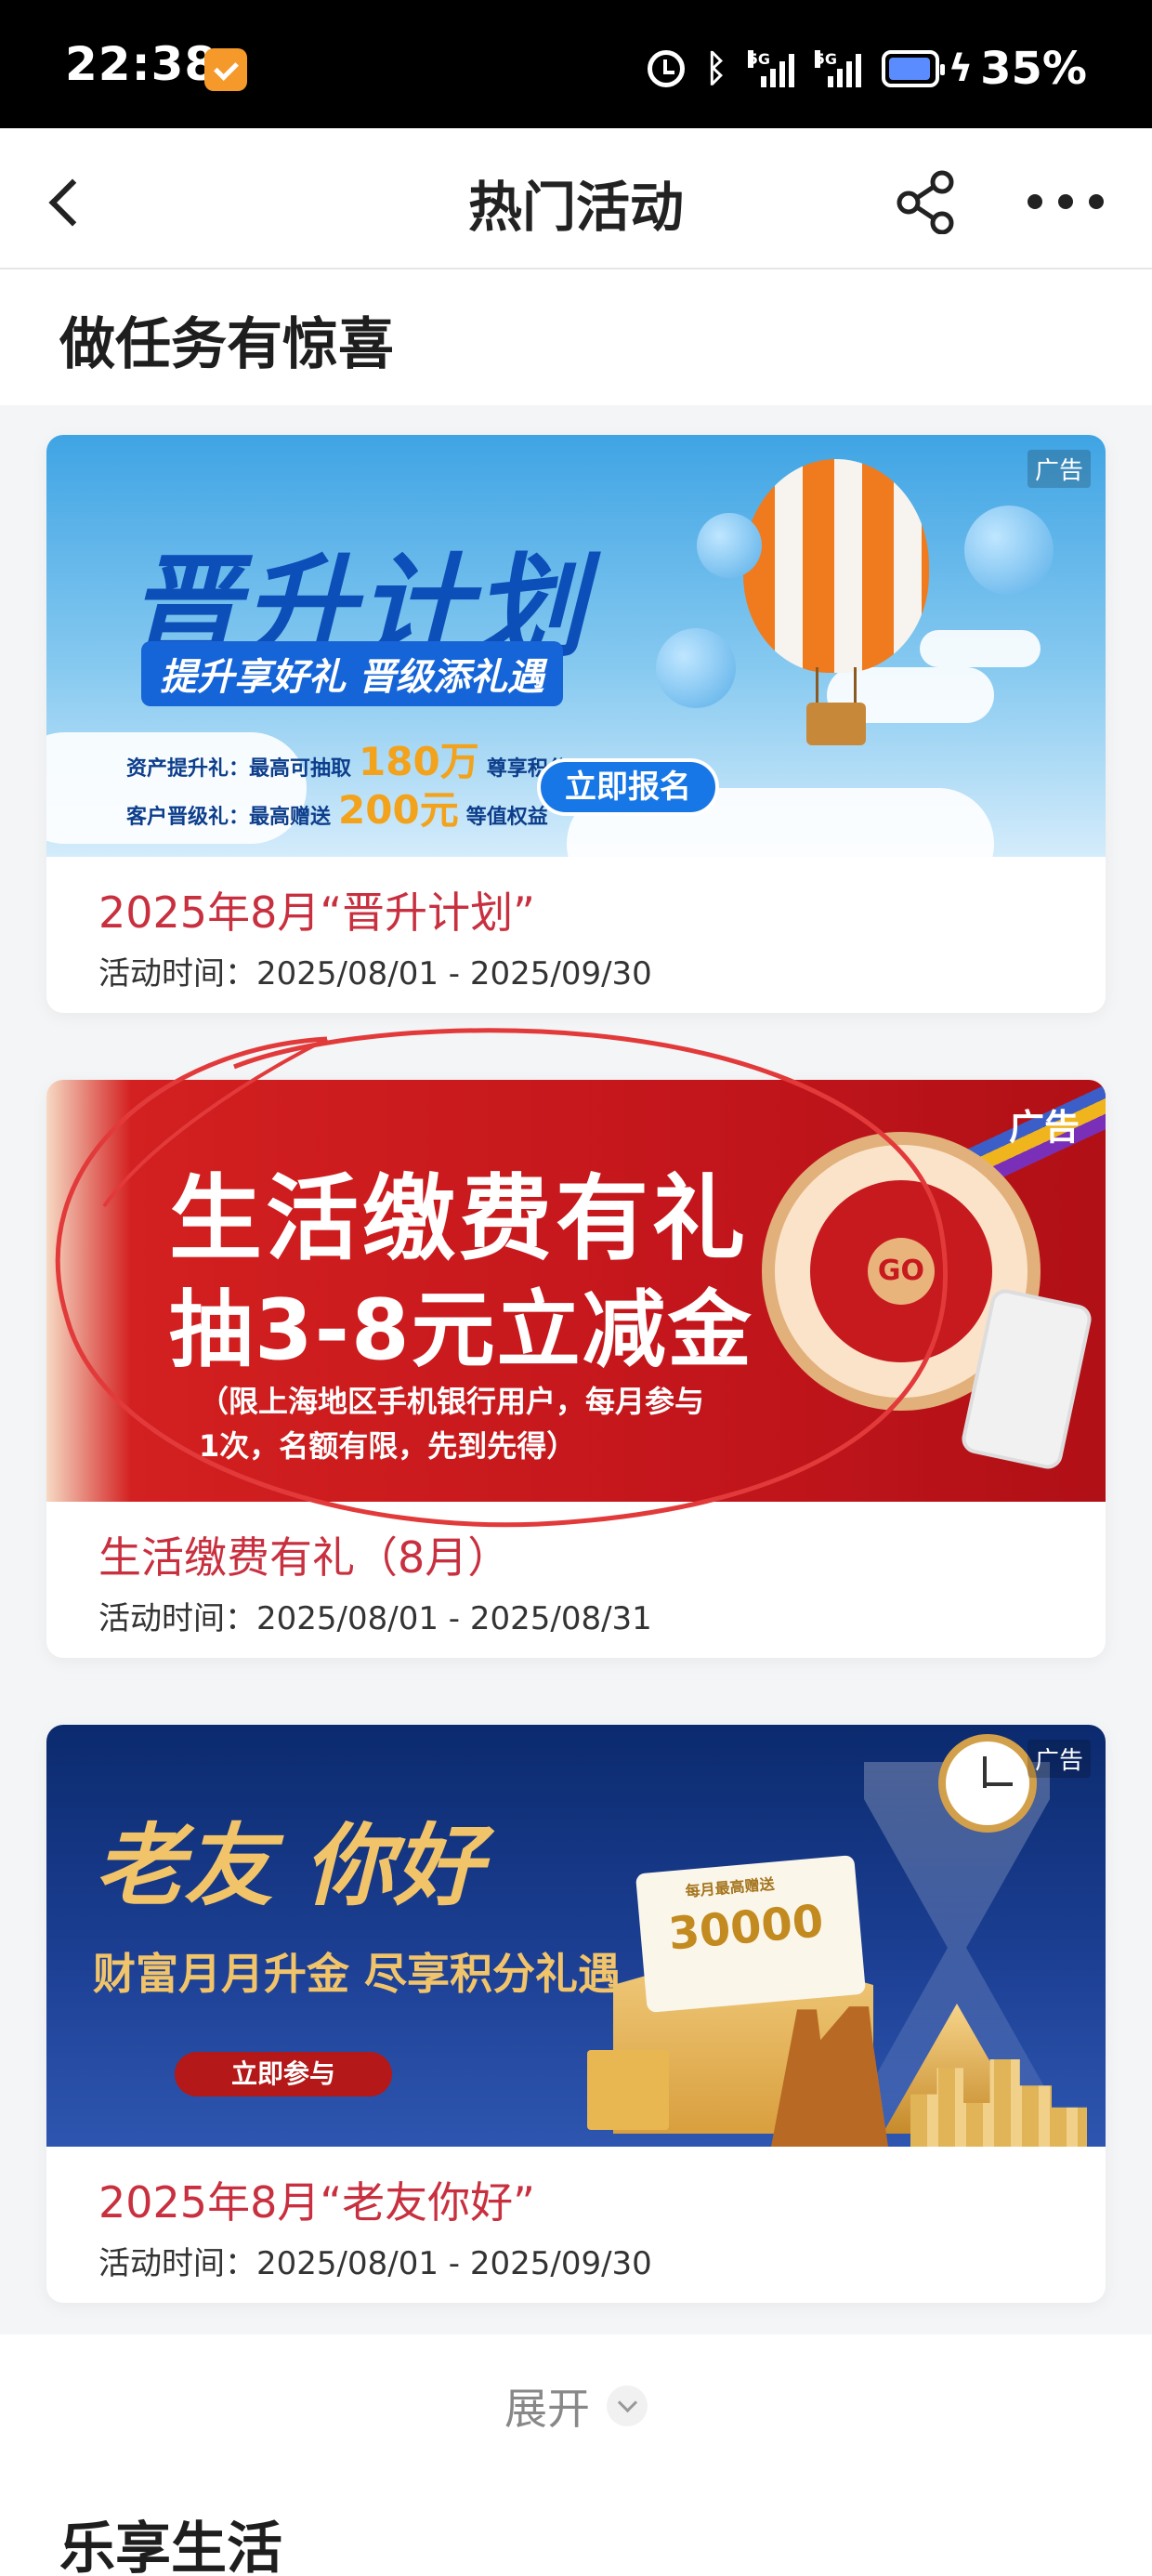 The width and height of the screenshot is (1152, 2576). I want to click on battery-percent: 35%, so click(1033, 69).